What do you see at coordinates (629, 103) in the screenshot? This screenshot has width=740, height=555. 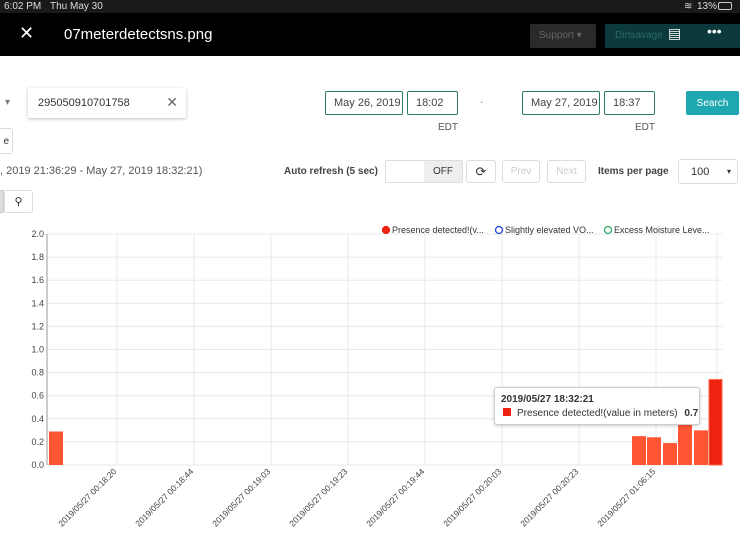 I see `end-time-input: 18:37` at bounding box center [629, 103].